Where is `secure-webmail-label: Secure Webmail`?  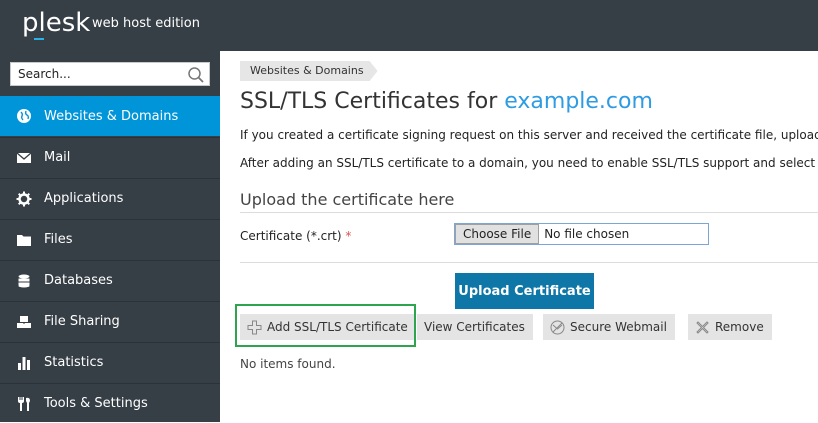 secure-webmail-label: Secure Webmail is located at coordinates (618, 327).